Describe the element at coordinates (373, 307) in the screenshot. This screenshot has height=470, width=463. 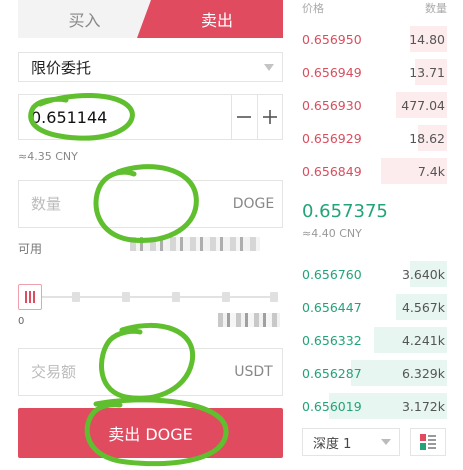
I see `bid-row: 0.656447 4.567k` at that location.